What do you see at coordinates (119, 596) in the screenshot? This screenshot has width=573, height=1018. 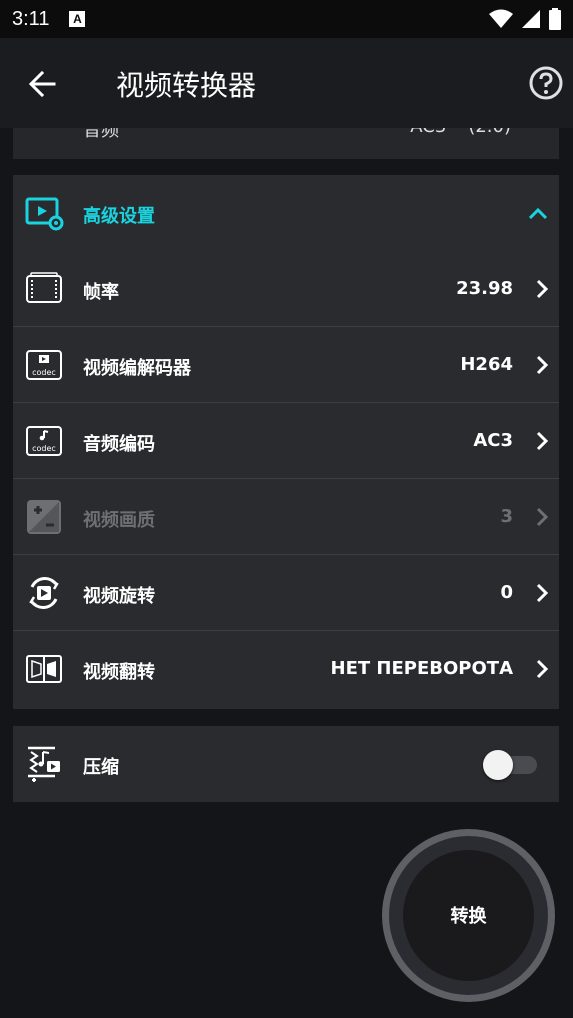 I see `video-rotation-label: 视频旋转` at bounding box center [119, 596].